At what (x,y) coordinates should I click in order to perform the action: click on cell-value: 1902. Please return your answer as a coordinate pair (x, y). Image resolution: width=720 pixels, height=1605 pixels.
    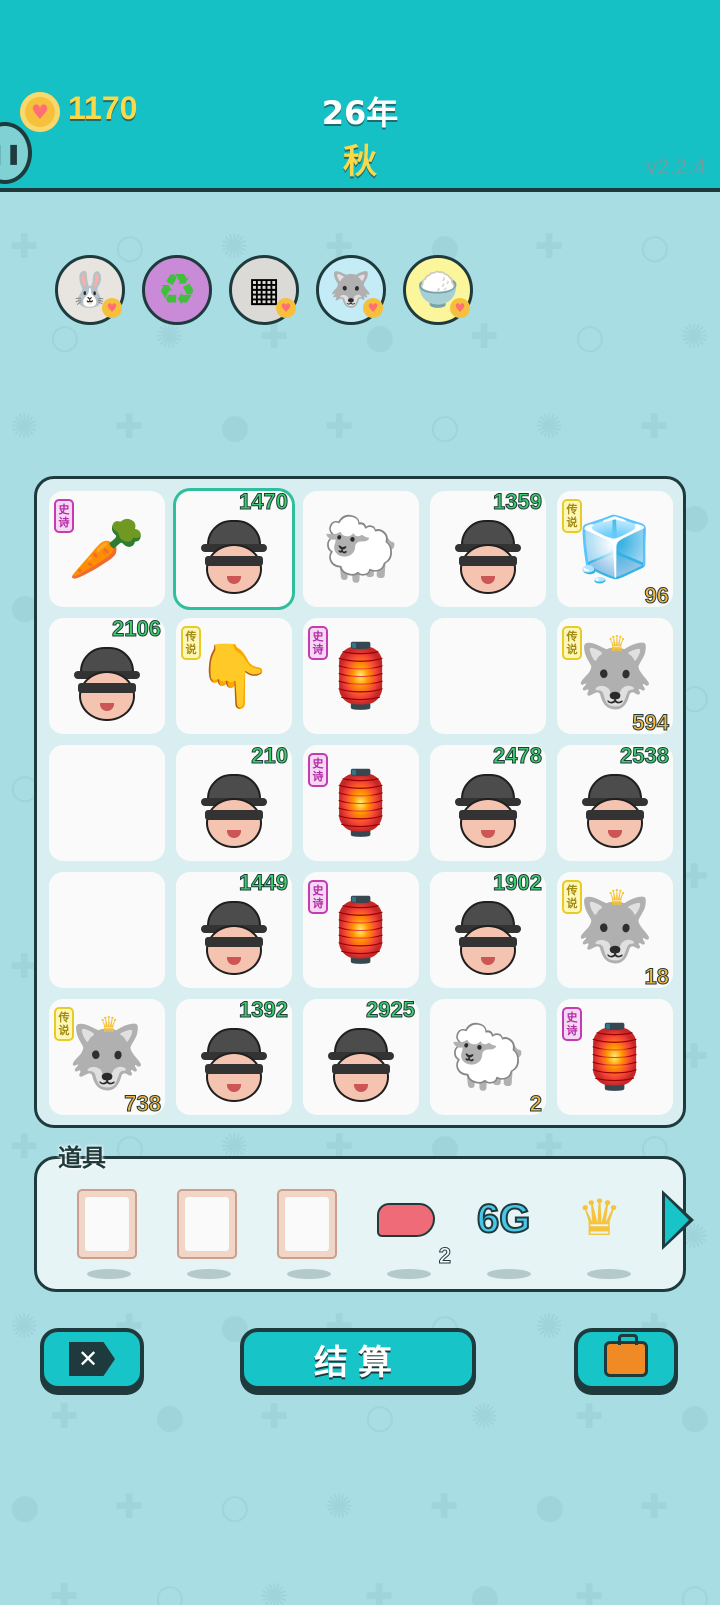
    Looking at the image, I should click on (518, 883).